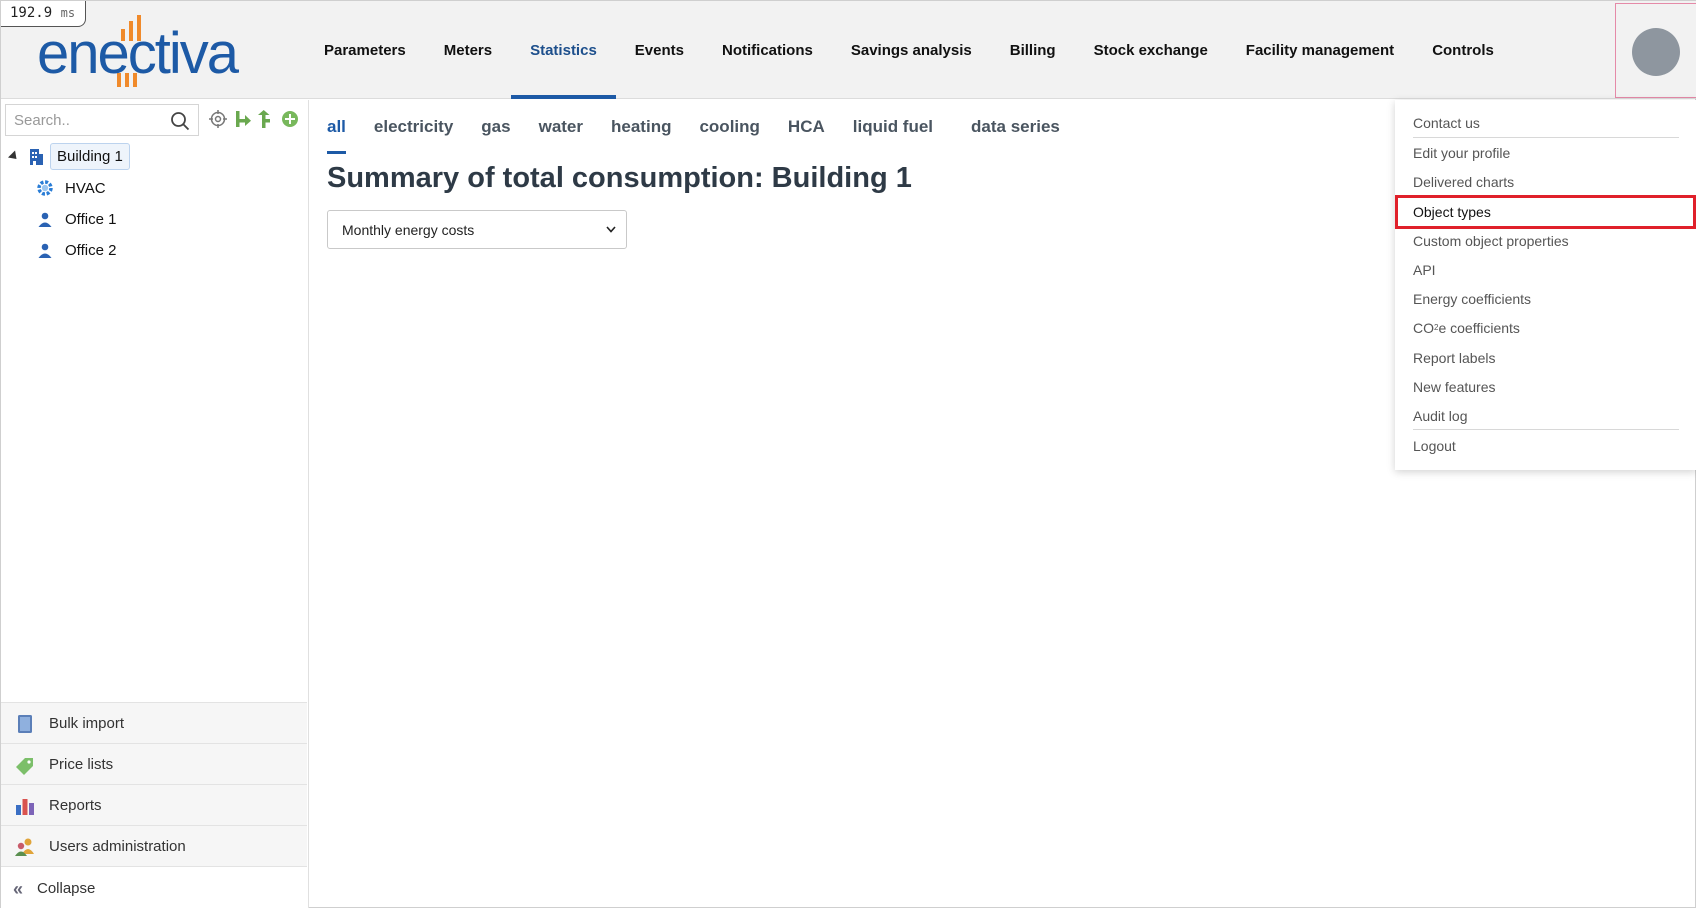  What do you see at coordinates (495, 127) in the screenshot?
I see `tab-gas: gas` at bounding box center [495, 127].